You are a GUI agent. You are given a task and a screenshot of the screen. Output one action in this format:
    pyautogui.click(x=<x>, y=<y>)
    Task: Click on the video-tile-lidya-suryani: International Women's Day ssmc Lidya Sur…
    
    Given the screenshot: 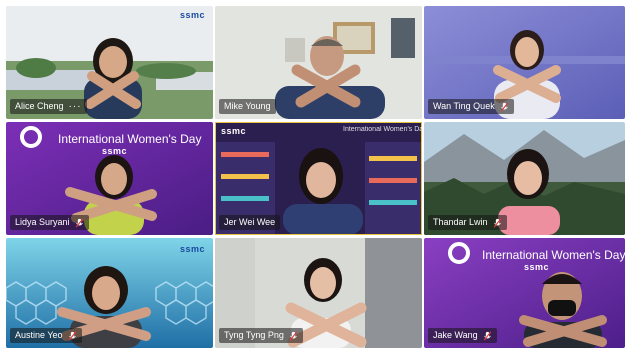 What is the action you would take?
    pyautogui.click(x=109, y=178)
    